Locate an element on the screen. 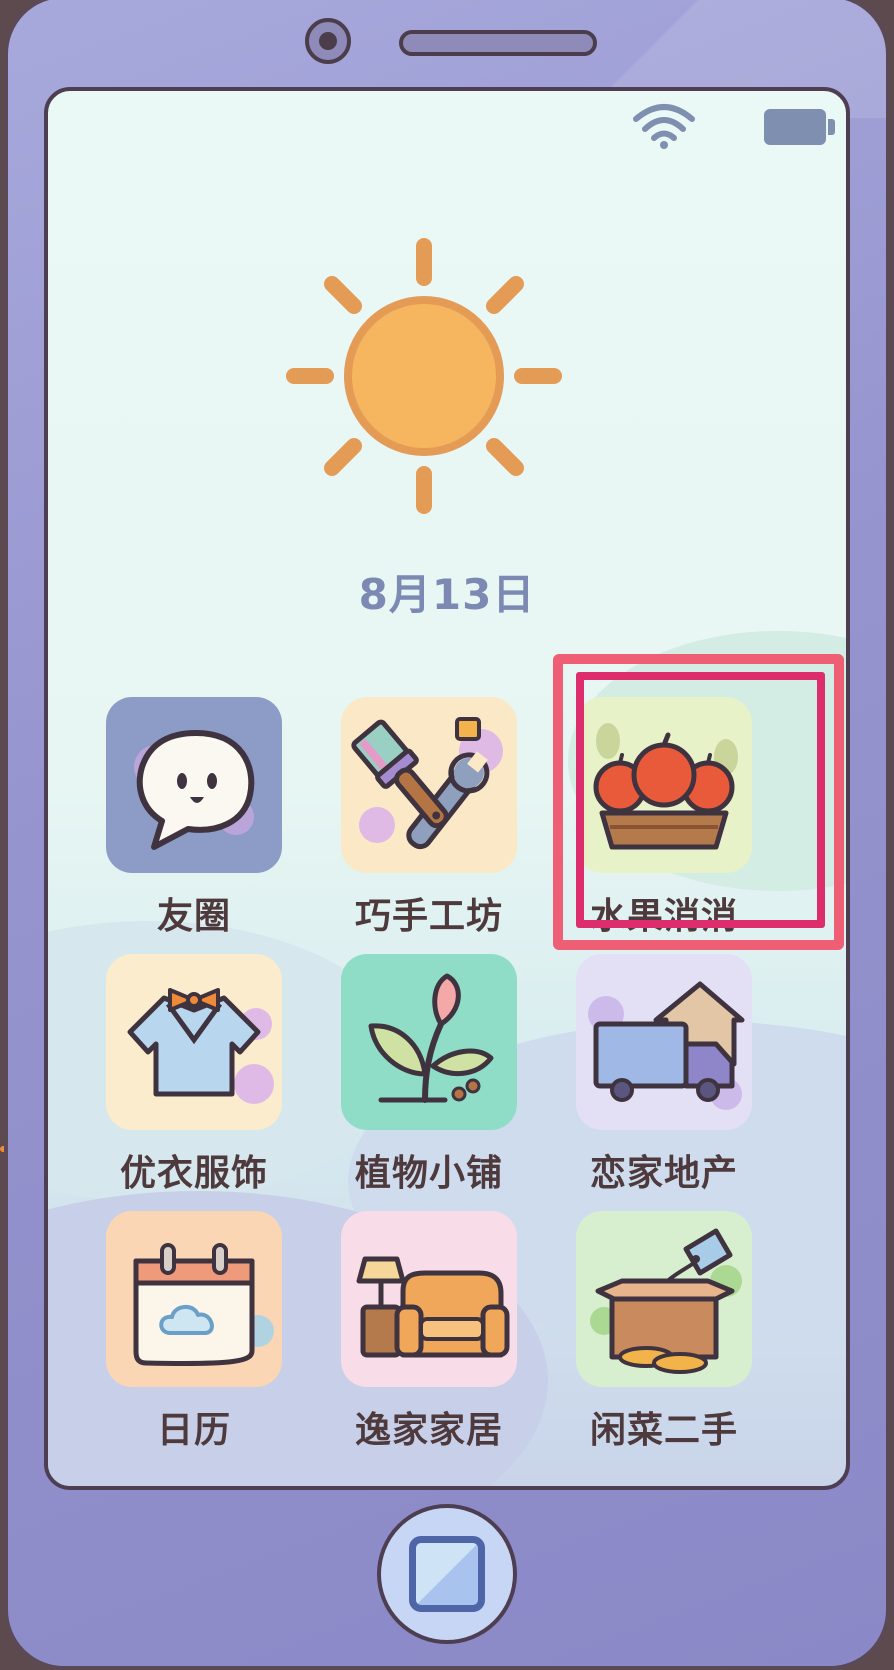 Image resolution: width=894 pixels, height=1670 pixels. front-camera is located at coordinates (328, 41).